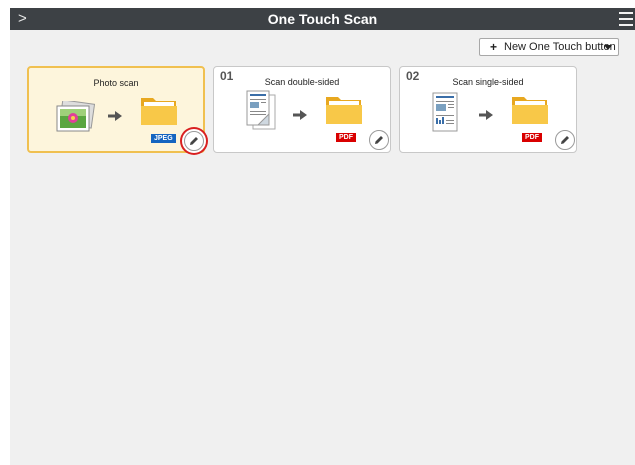 This screenshot has width=635, height=465. What do you see at coordinates (626, 19) in the screenshot?
I see `hamburger-menu-icon` at bounding box center [626, 19].